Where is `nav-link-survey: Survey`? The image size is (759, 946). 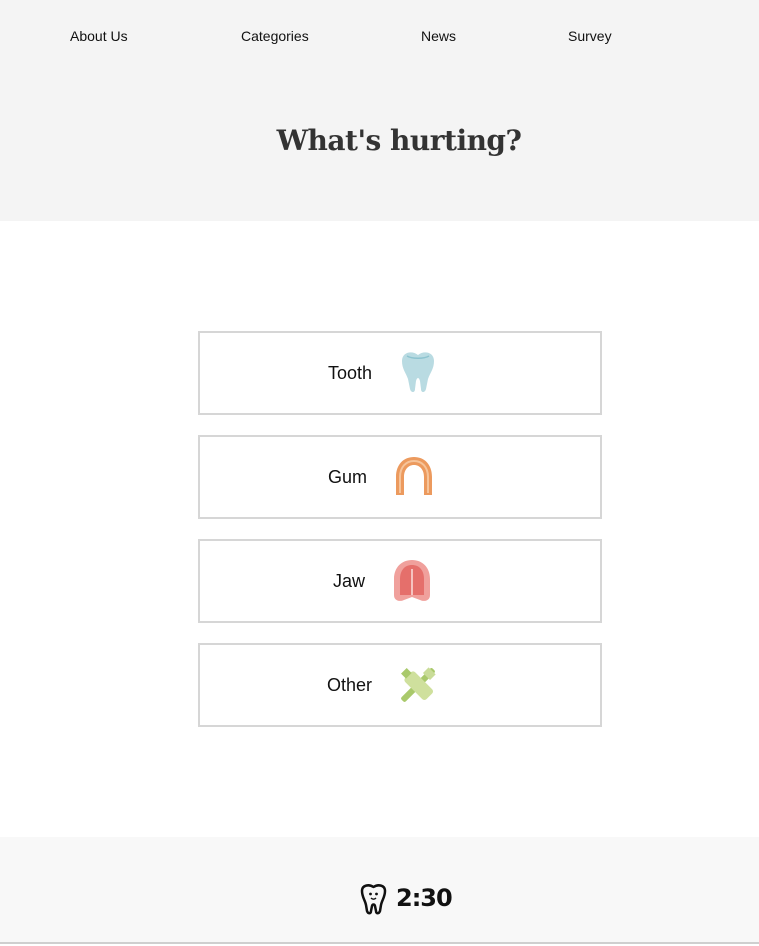 nav-link-survey: Survey is located at coordinates (590, 36).